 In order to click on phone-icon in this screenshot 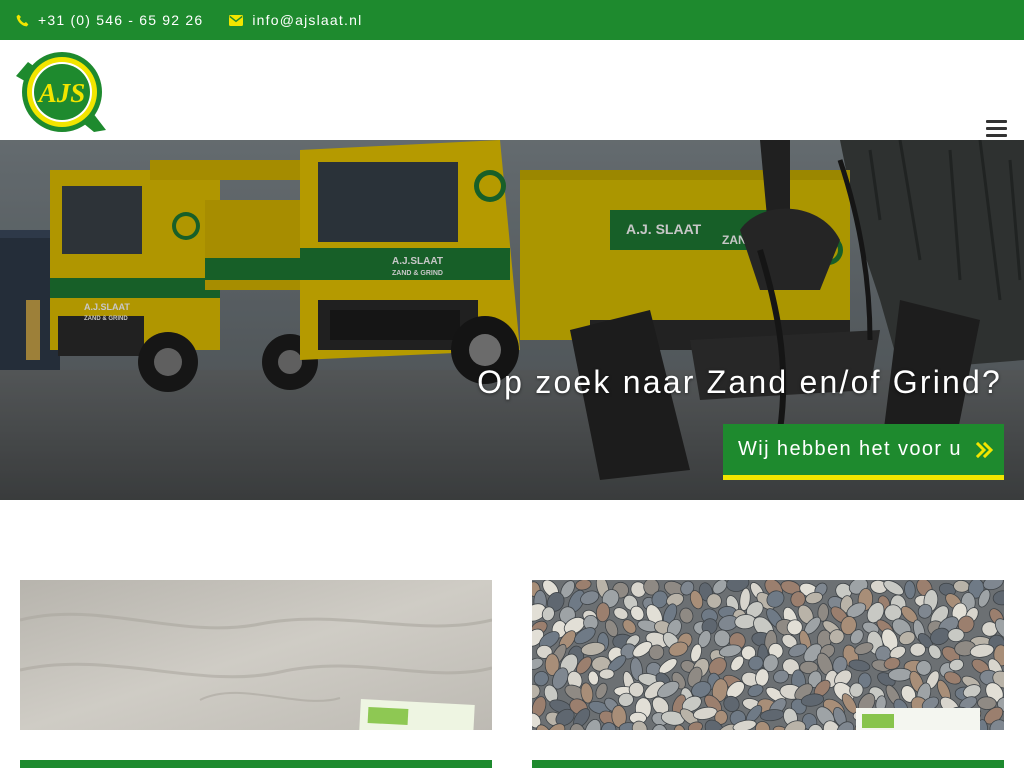, I will do `click(22, 20)`.